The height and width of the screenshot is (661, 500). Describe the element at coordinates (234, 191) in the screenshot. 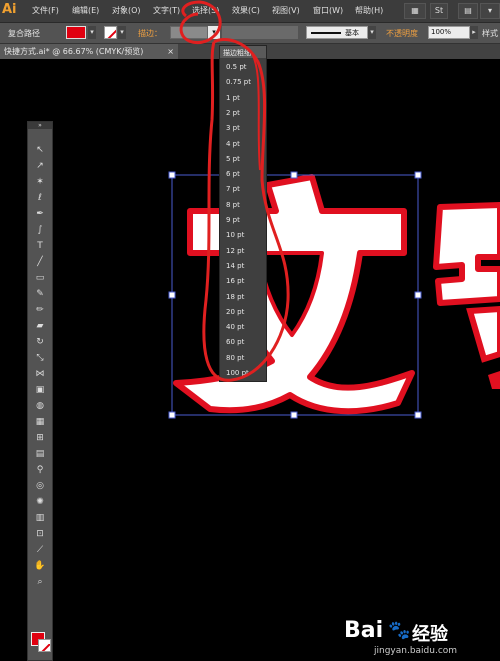

I see `red-annotation-overlay` at that location.